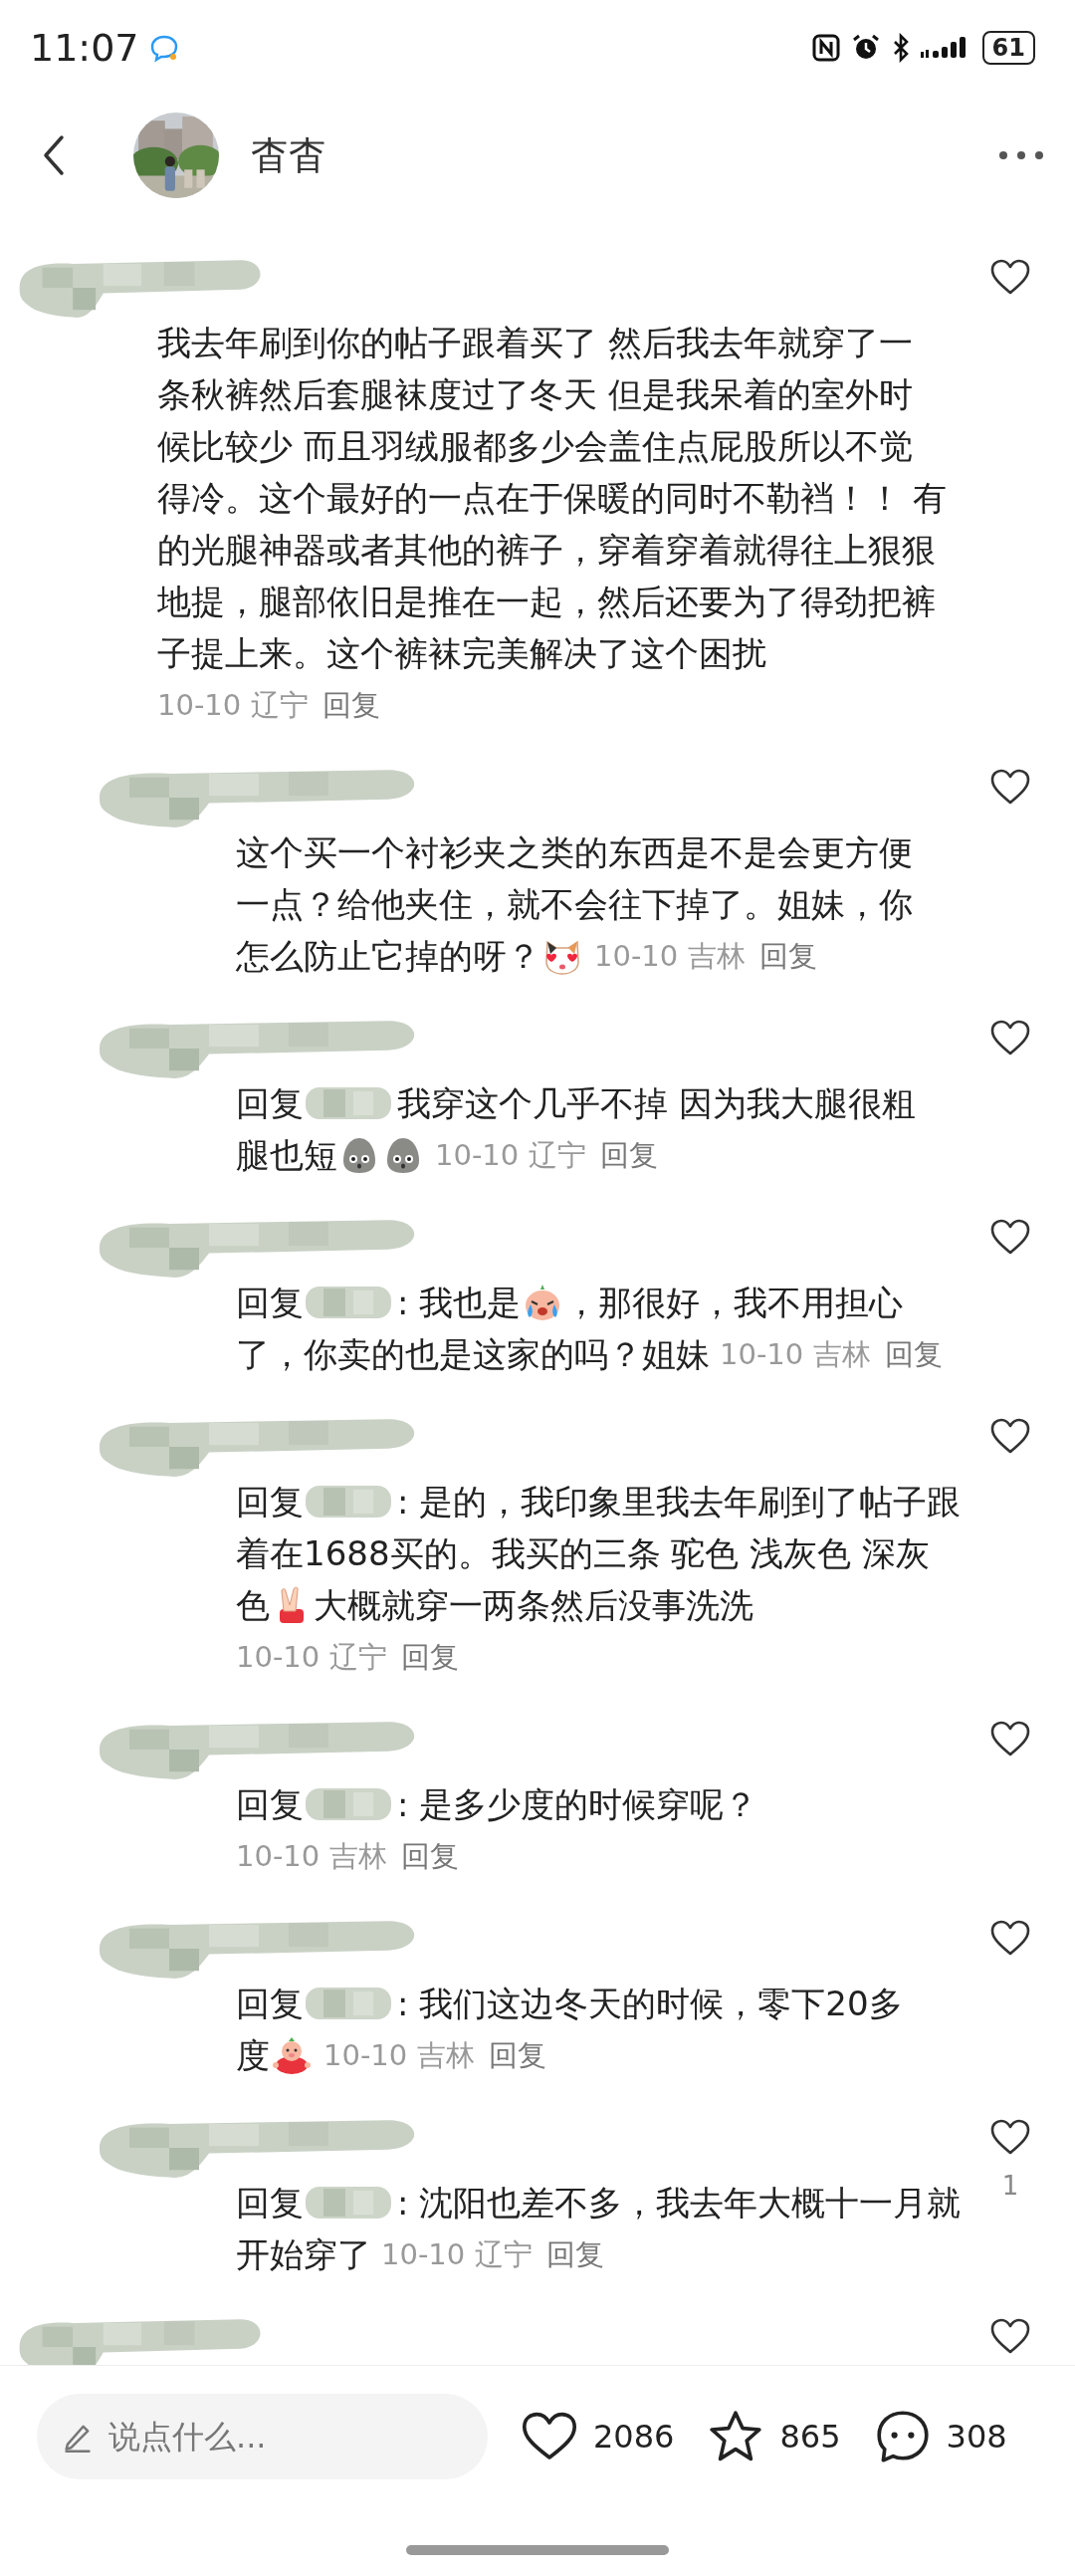  What do you see at coordinates (535, 343) in the screenshot?
I see `comment-text: 我去年刷到你的帖子跟着买了 然后我去年就穿了一` at bounding box center [535, 343].